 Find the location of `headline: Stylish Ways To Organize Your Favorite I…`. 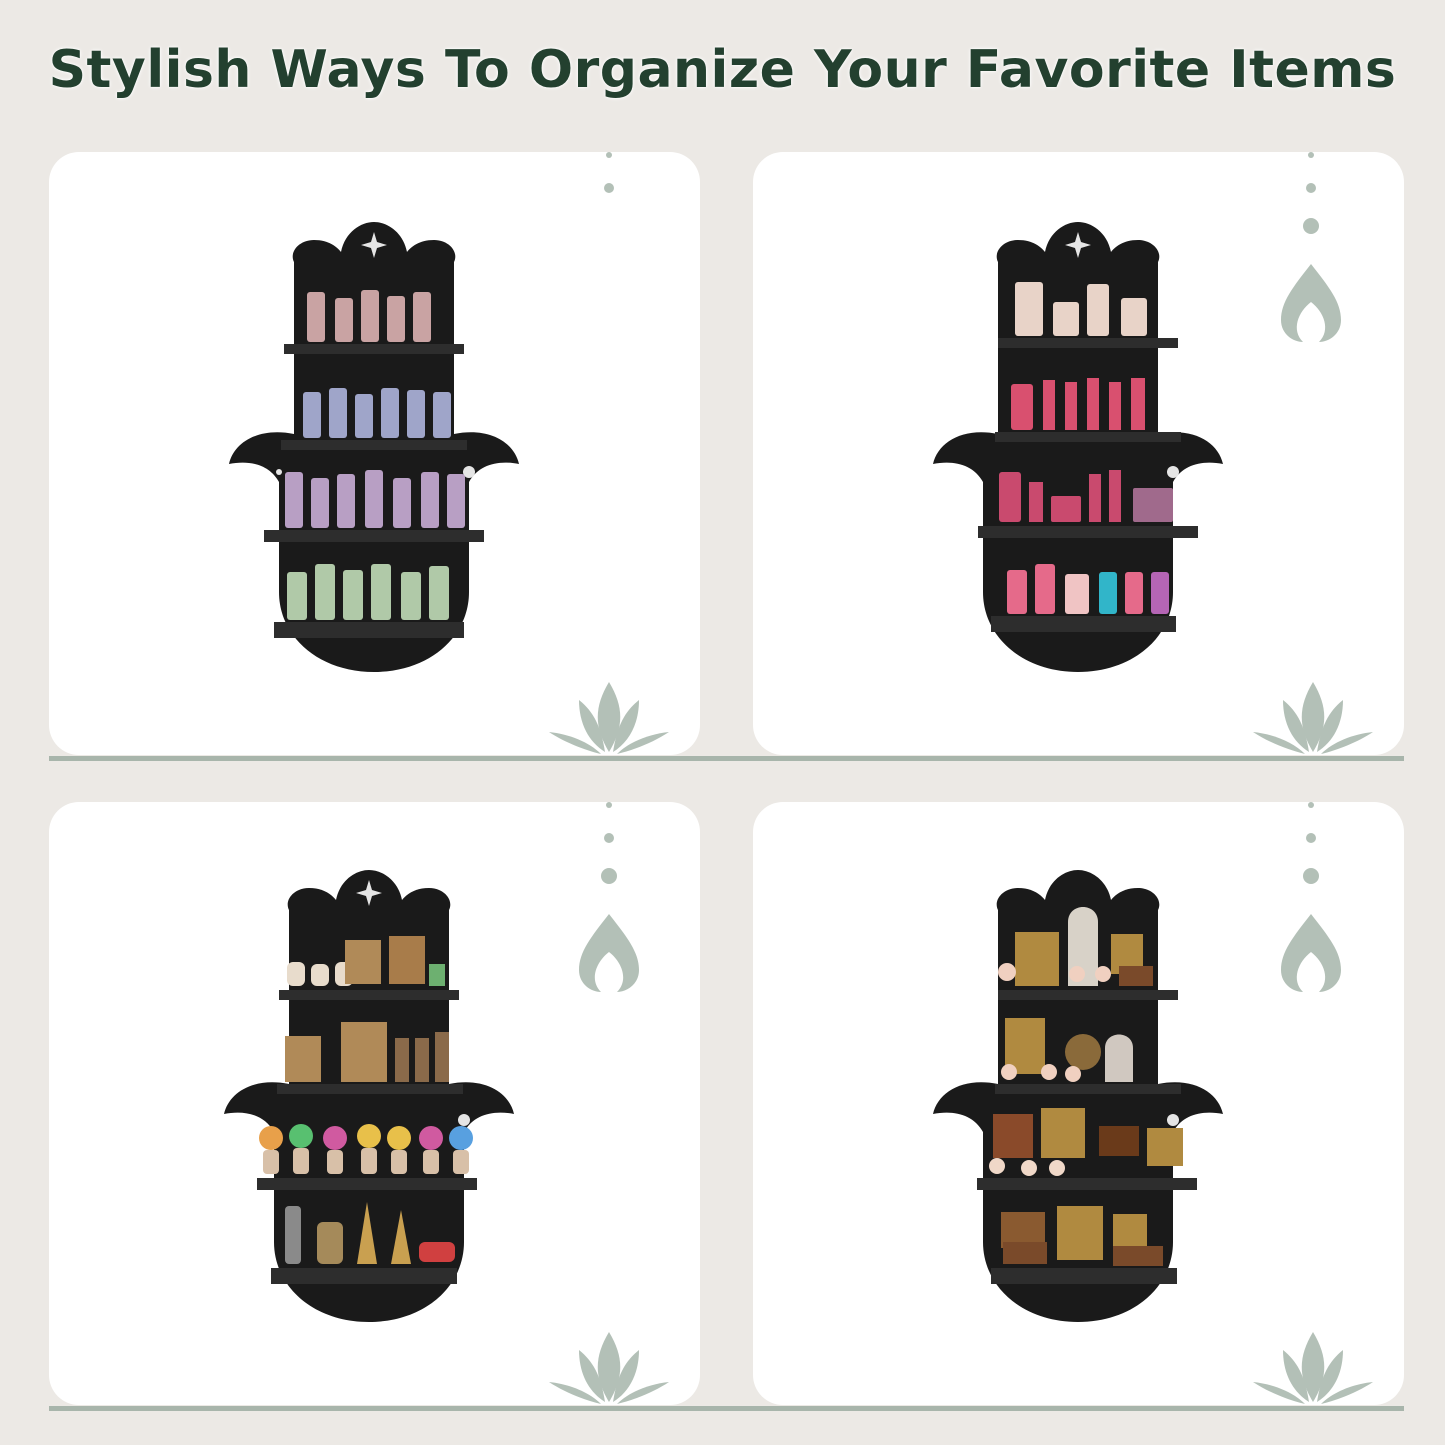

headline: Stylish Ways To Organize Your Favorite I… is located at coordinates (722, 70).